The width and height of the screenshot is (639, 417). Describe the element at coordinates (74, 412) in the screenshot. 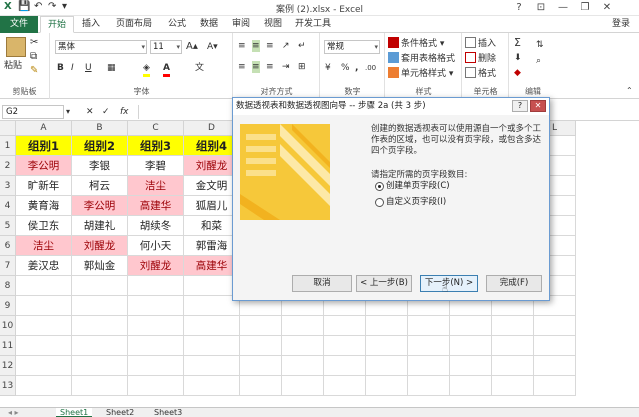

I see `sheet-tab-sheet1: Sheet1` at that location.